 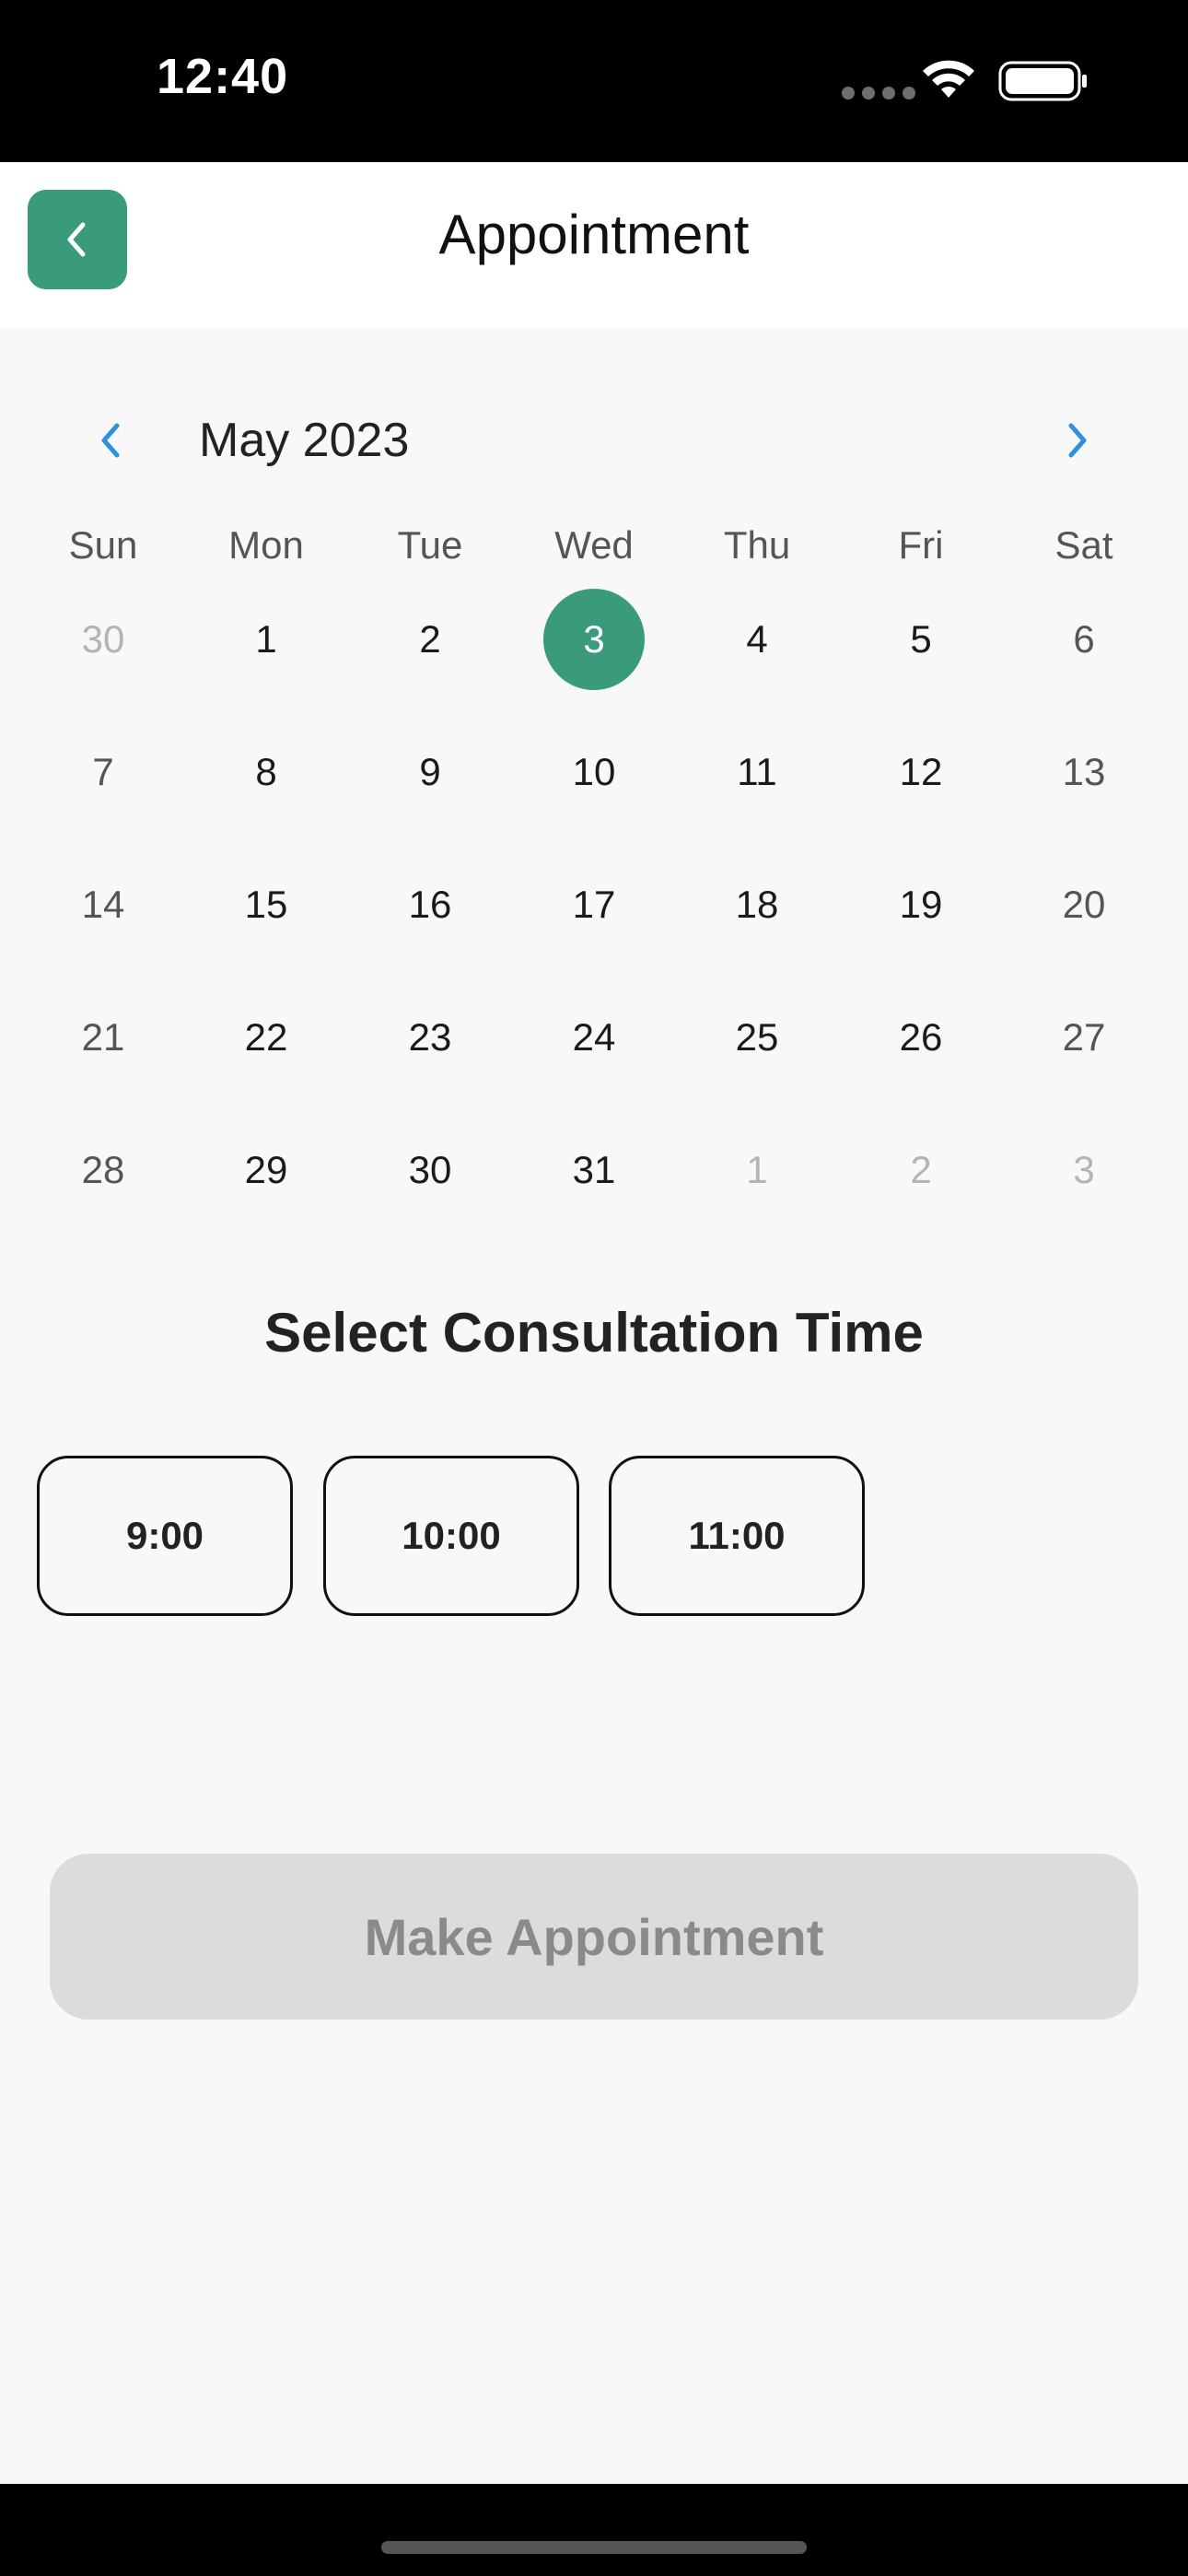 I want to click on calendar-day-selected: 3, so click(x=594, y=639).